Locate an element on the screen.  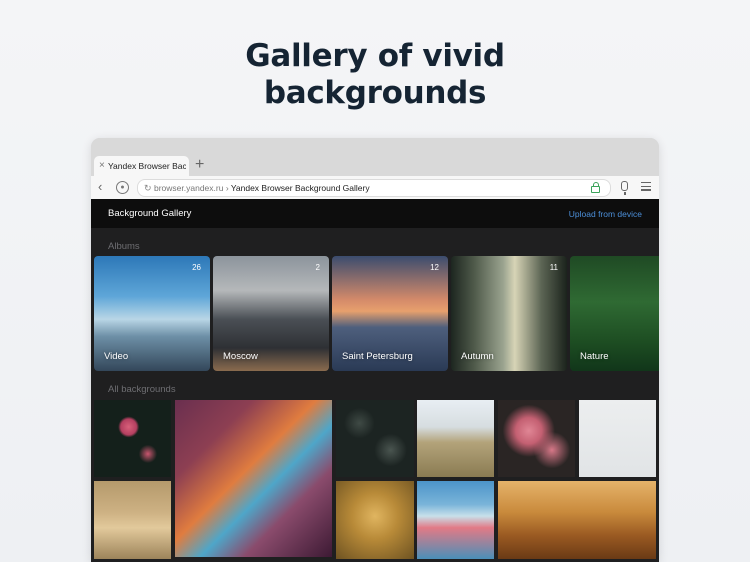
album-label: Moscow is located at coordinates (240, 356).